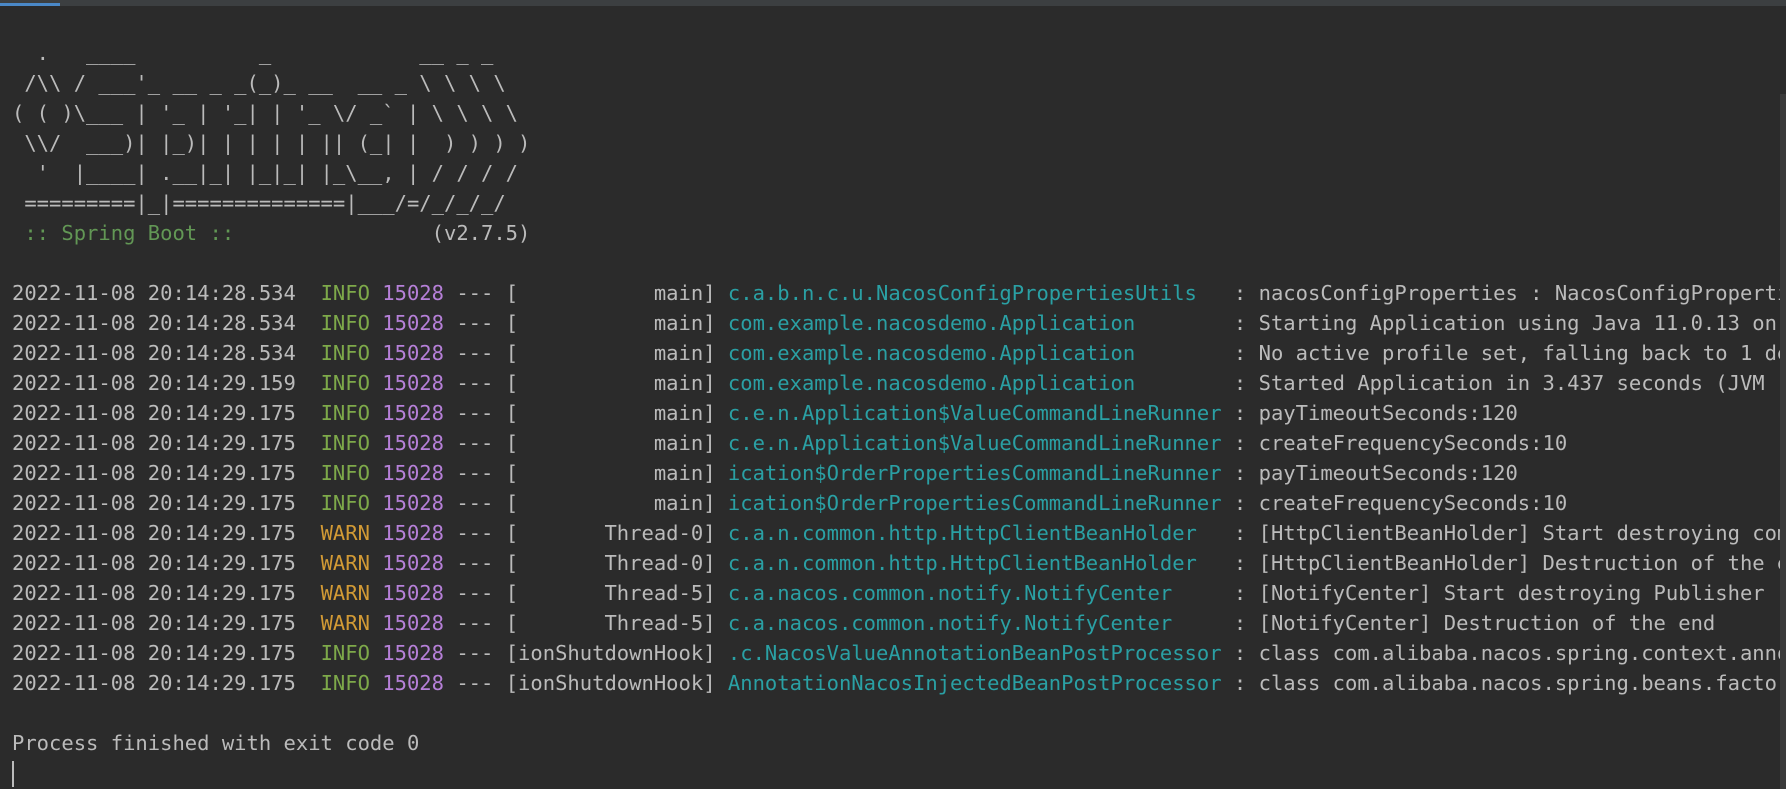 This screenshot has width=1786, height=789. Describe the element at coordinates (1783, 441) in the screenshot. I see `console-scrollbar` at that location.